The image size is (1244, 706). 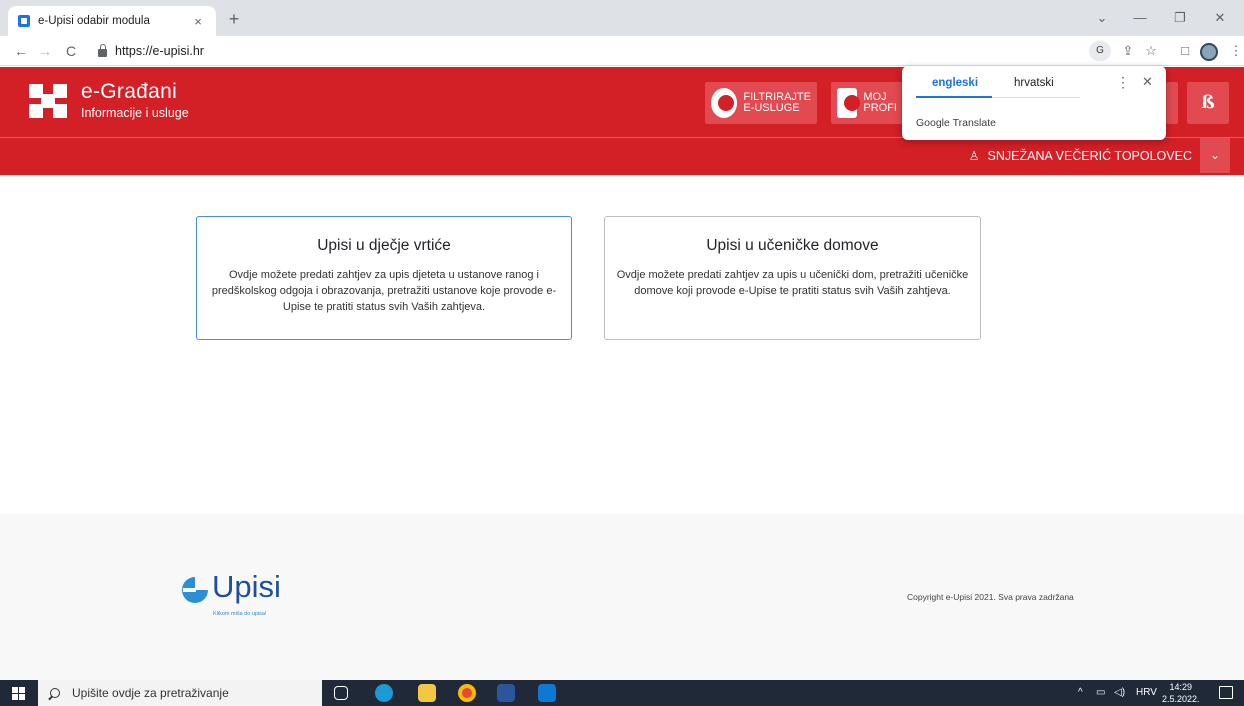 I want to click on egradjani-logo-icon, so click(x=48, y=101).